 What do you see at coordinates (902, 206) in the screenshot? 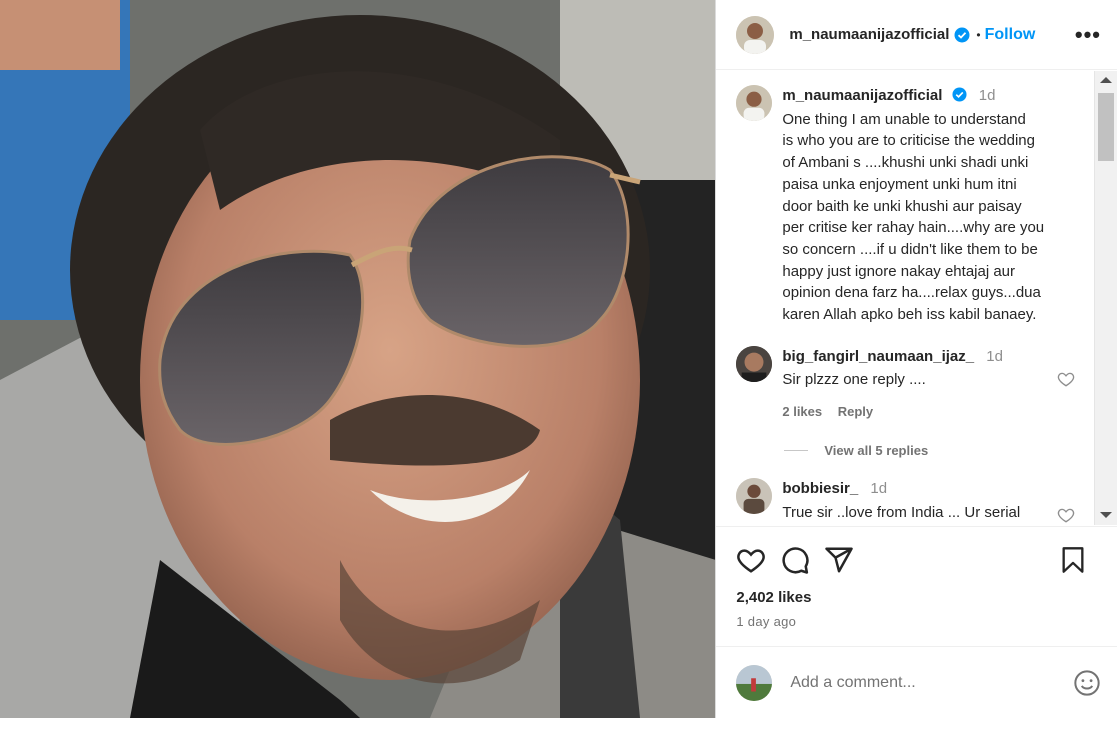
I see `caption-line: door baith ke unki khushi aur paisay` at bounding box center [902, 206].